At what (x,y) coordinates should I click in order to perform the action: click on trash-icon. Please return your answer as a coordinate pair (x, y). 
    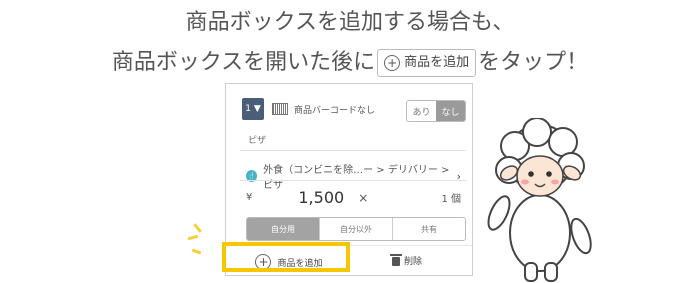
    Looking at the image, I should click on (396, 260).